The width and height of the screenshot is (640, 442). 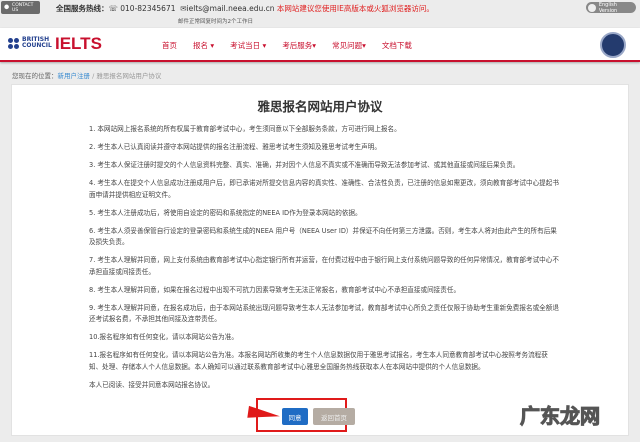 I want to click on nav-after-test: 考后服务▾, so click(x=299, y=45).